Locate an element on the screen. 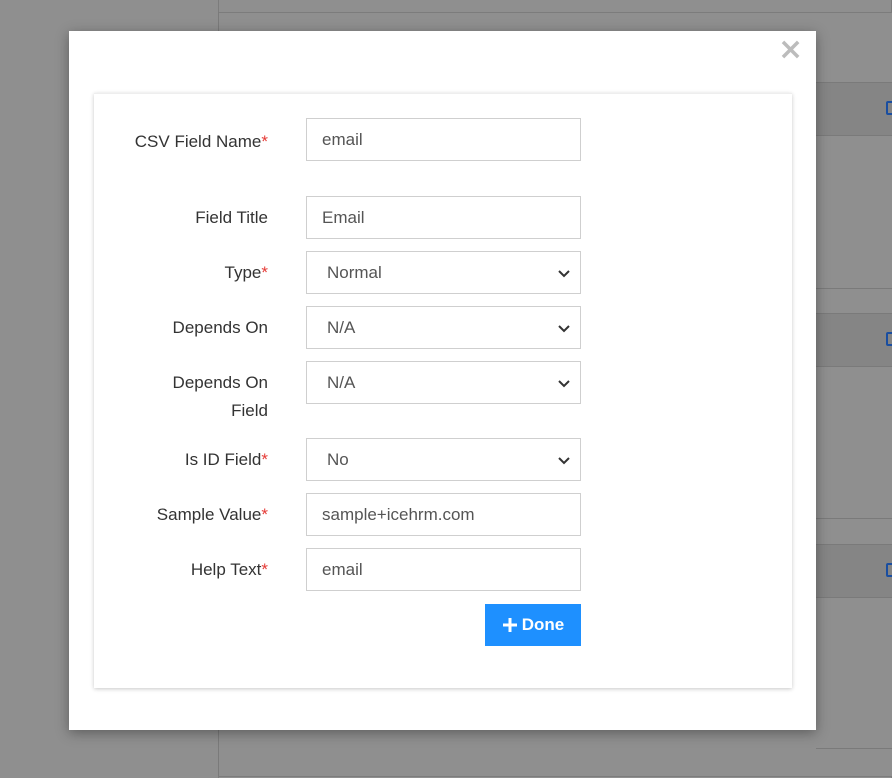 This screenshot has width=892, height=778. done-button-label: Done is located at coordinates (543, 624).